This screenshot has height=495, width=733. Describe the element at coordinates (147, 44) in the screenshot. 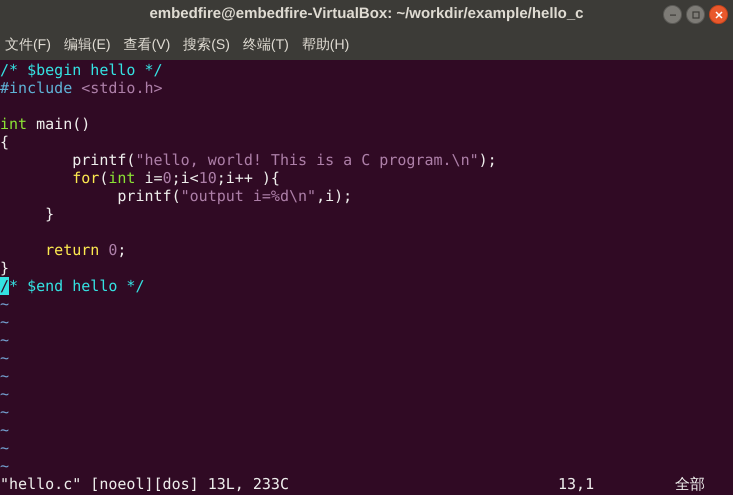

I see `menu-item: 查看(V)` at that location.